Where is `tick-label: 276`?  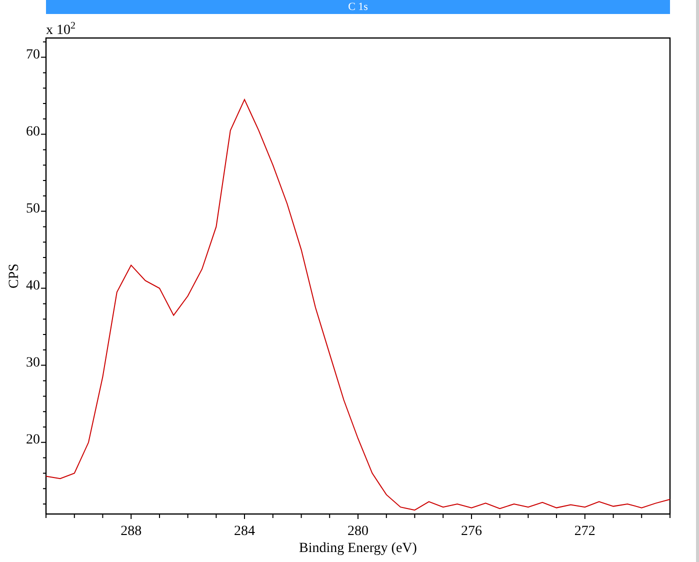 tick-label: 276 is located at coordinates (471, 531).